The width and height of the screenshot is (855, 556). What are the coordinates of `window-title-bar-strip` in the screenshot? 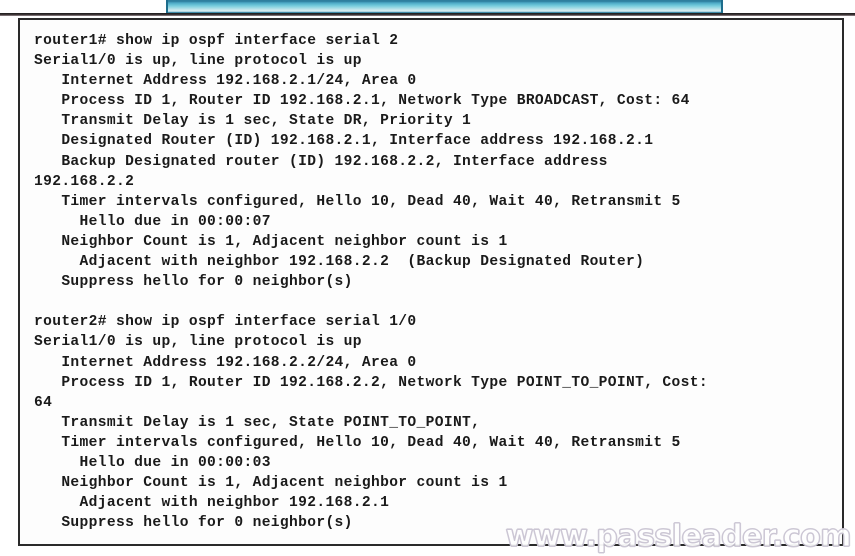 It's located at (427, 9).